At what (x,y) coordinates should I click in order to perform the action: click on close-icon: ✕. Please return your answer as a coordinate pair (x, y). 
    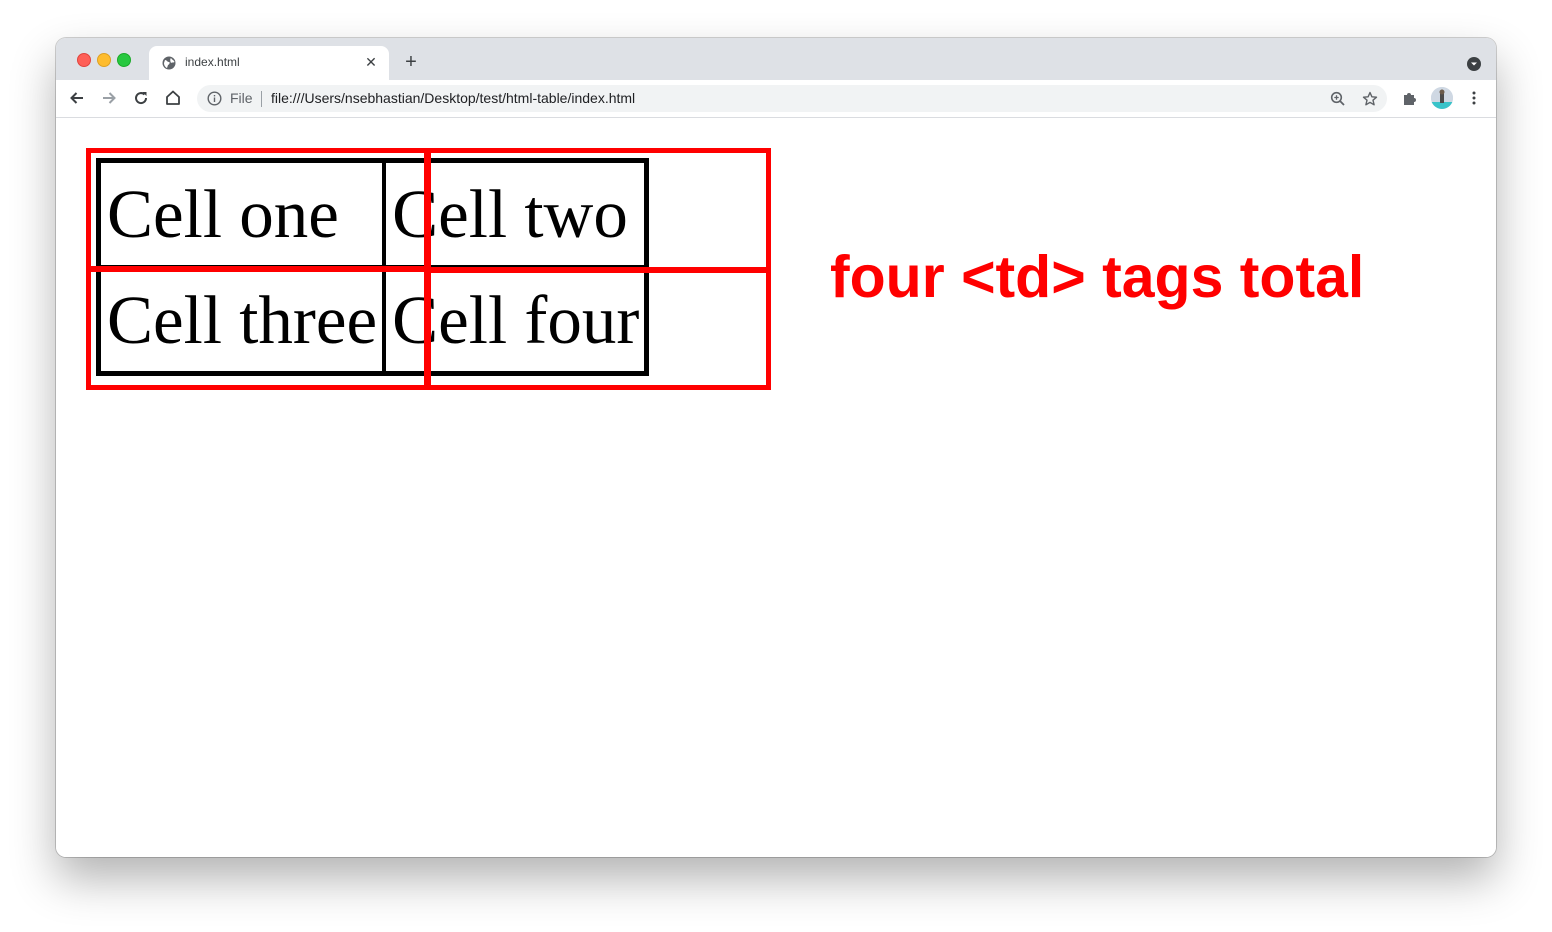
    Looking at the image, I should click on (371, 62).